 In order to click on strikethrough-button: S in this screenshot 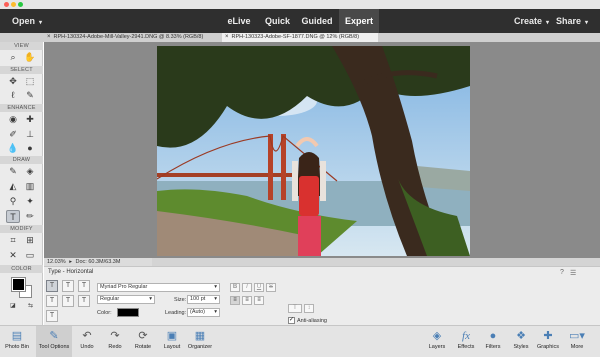, I will do `click(271, 287)`.